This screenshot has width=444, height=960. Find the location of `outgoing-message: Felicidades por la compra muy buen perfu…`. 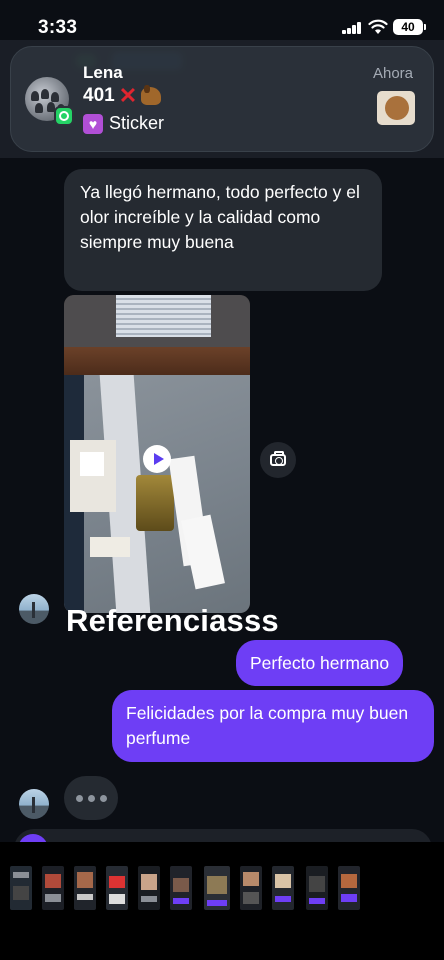

outgoing-message: Felicidades por la compra muy buen perfu… is located at coordinates (273, 726).